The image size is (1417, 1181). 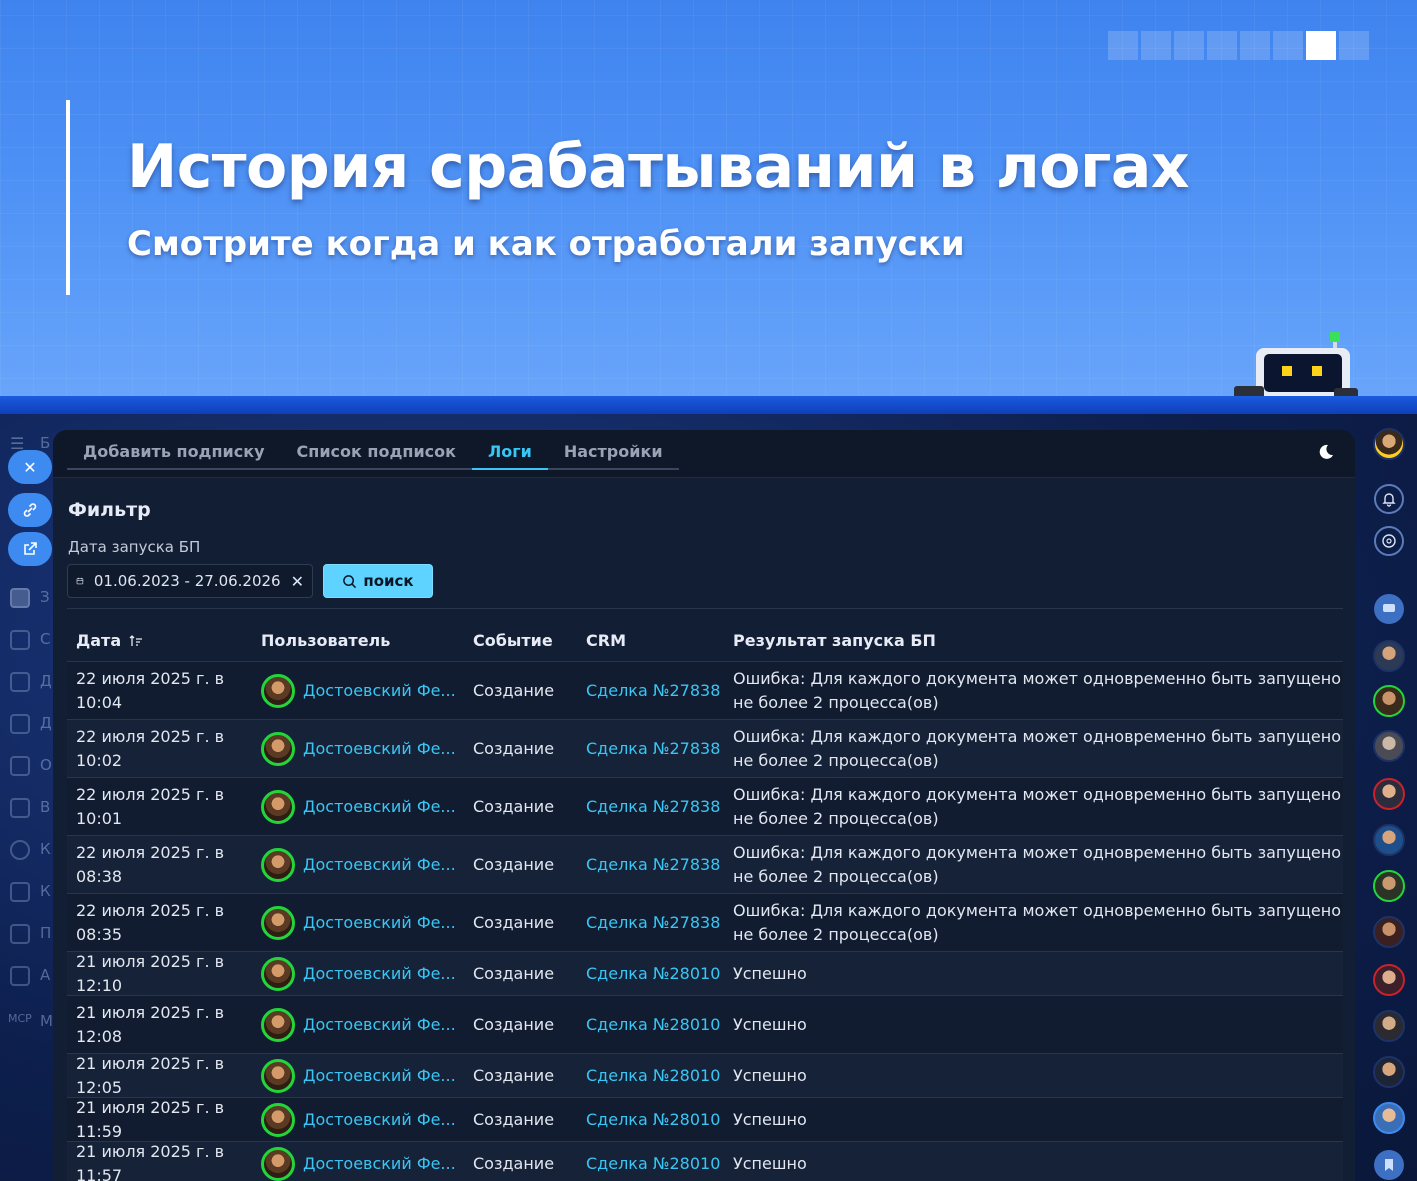 I want to click on column-header-user: Пользователь, so click(x=367, y=640).